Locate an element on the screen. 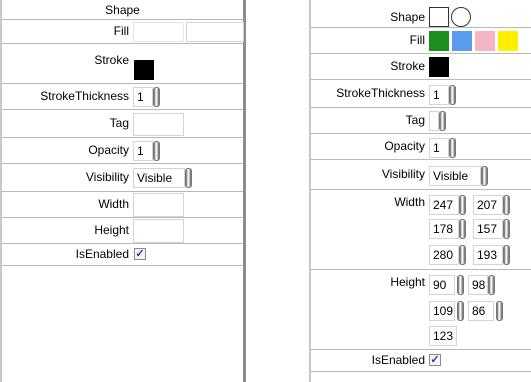 This screenshot has height=382, width=531. shape-row: Shape is located at coordinates (421, 17).